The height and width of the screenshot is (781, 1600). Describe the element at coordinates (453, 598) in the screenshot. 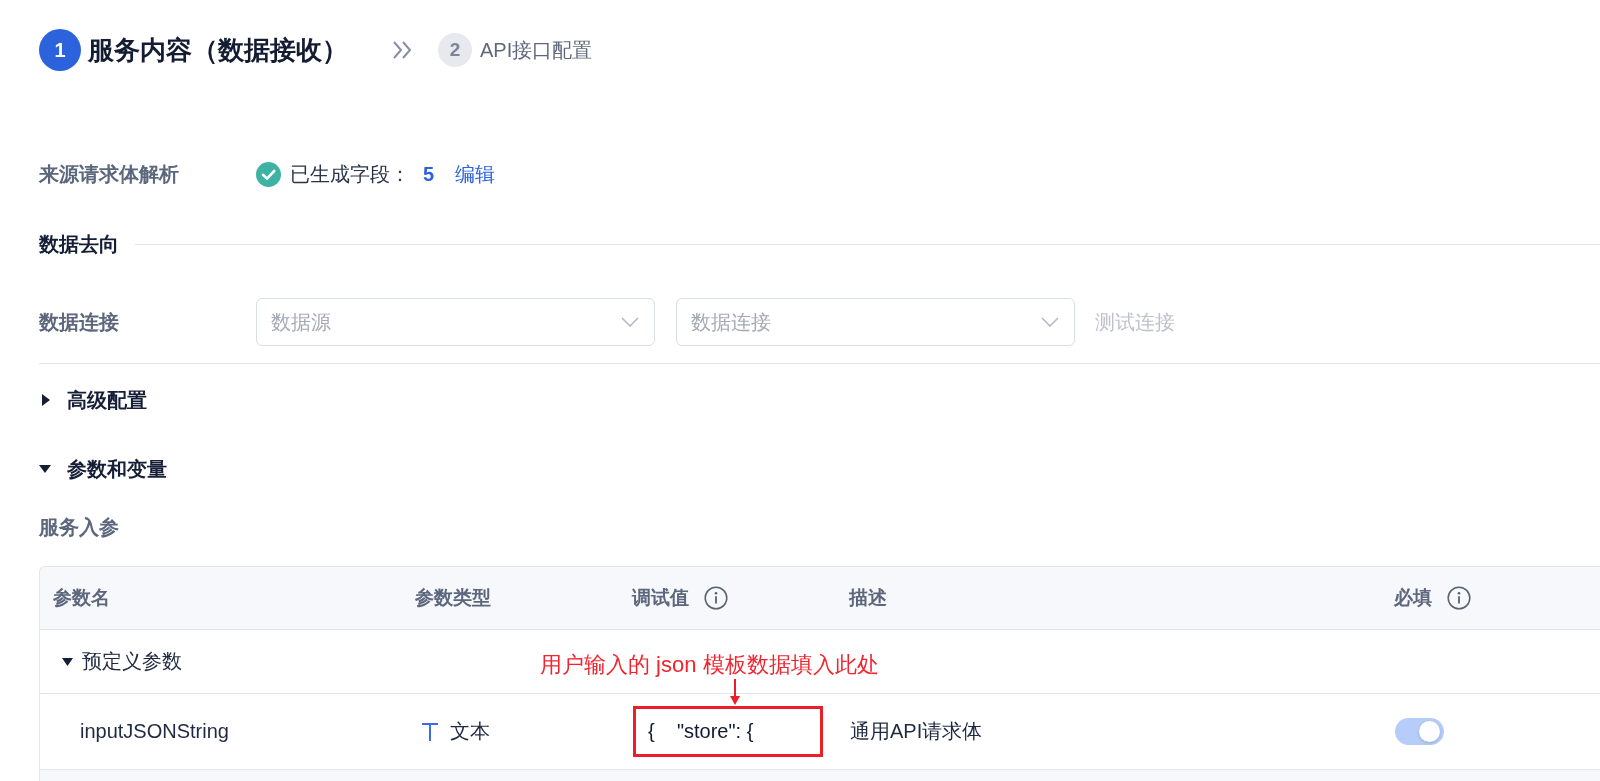

I see `column-header: 参数类型` at that location.